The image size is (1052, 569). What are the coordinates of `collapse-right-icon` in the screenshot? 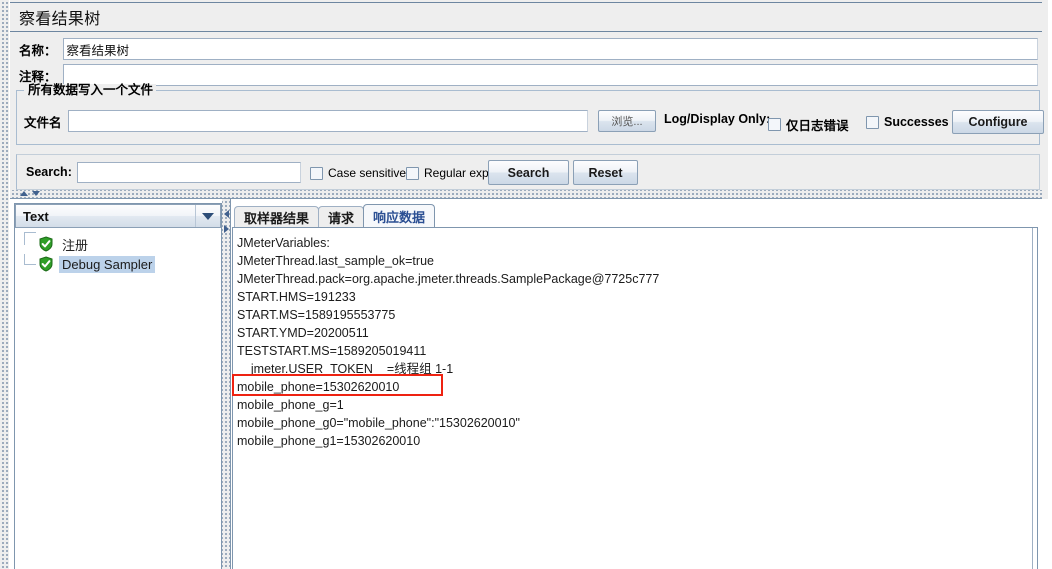 It's located at (226, 229).